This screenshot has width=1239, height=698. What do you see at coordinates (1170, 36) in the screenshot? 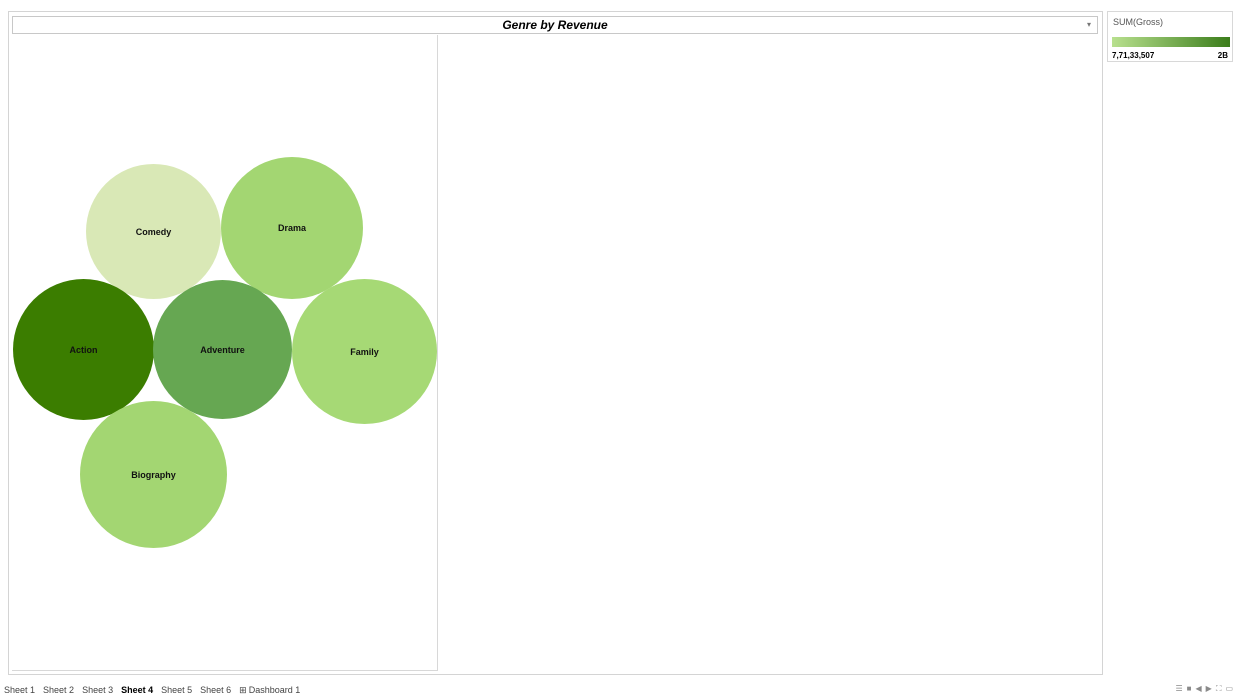
I see `color-legend: SUM(Gross) 7,71,33,507 2B` at bounding box center [1170, 36].